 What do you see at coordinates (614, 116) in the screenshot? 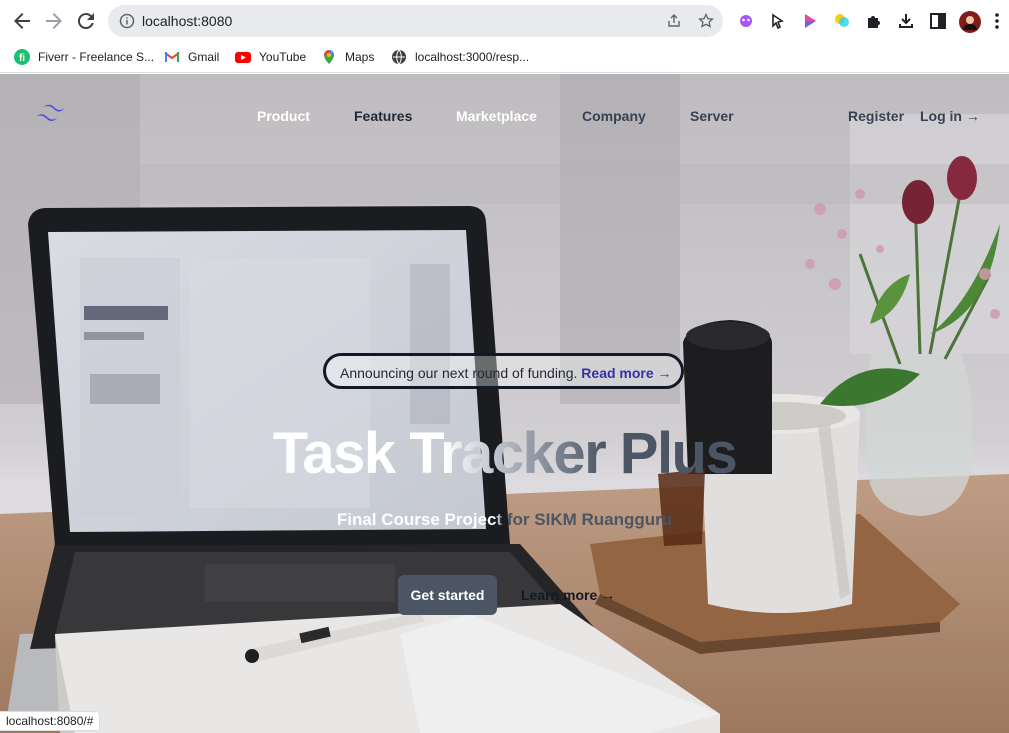
I see `nav-link-company: Company` at bounding box center [614, 116].